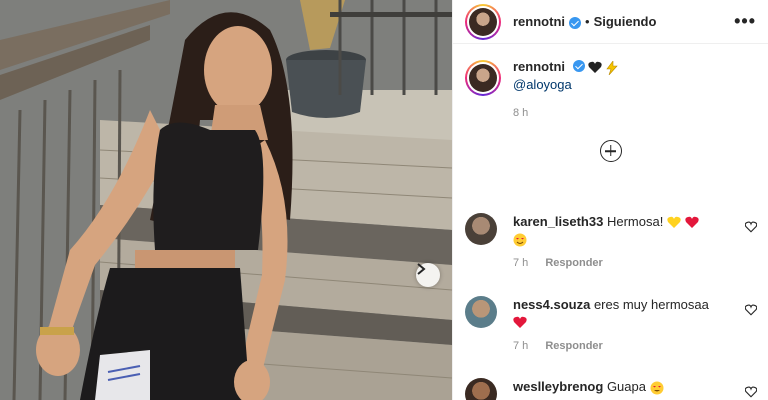 The height and width of the screenshot is (400, 768). What do you see at coordinates (625, 21) in the screenshot?
I see `following-button: Siguiendo` at bounding box center [625, 21].